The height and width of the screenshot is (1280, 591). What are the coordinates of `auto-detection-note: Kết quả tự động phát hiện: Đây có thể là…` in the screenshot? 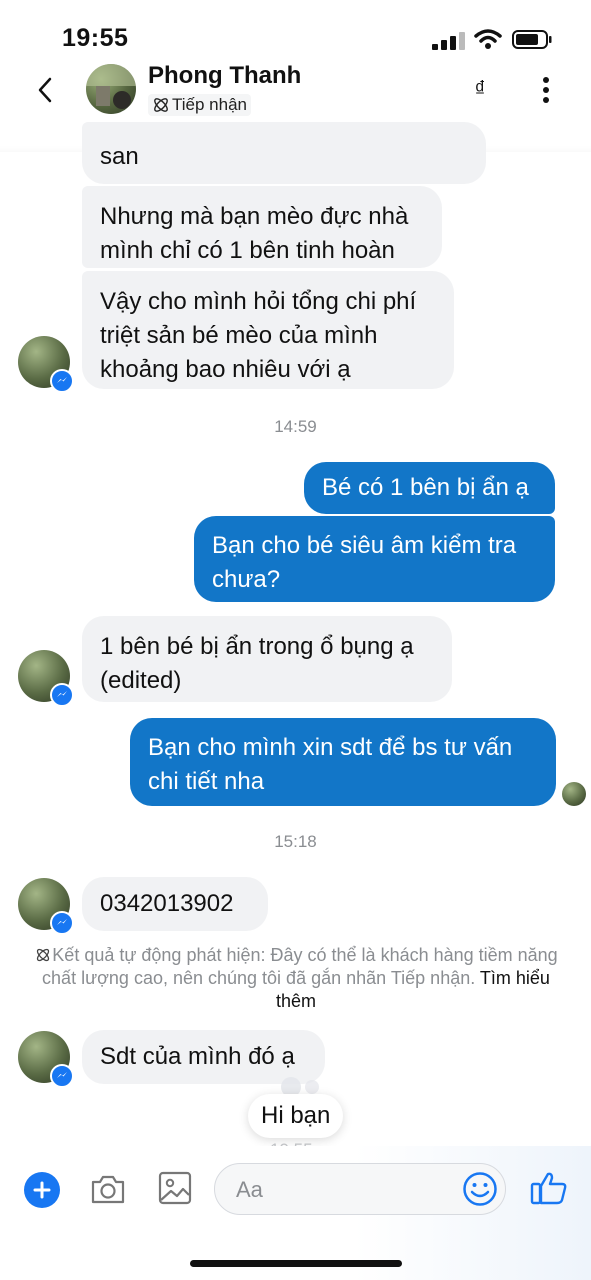 It's located at (296, 978).